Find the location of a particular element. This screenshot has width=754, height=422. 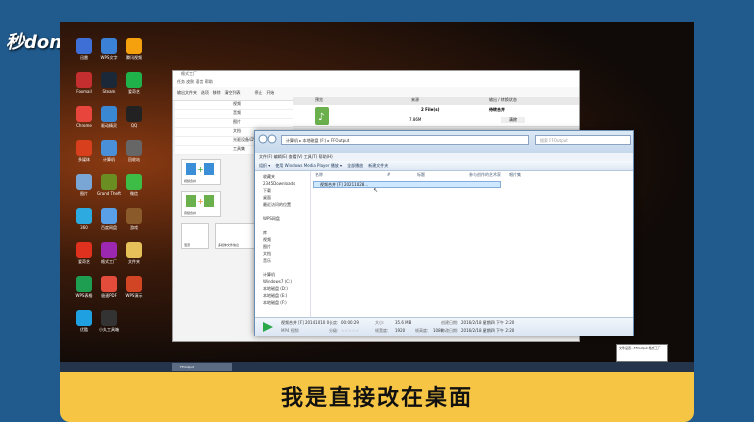

desktop-icon: WPS文字 is located at coordinates (109, 49).